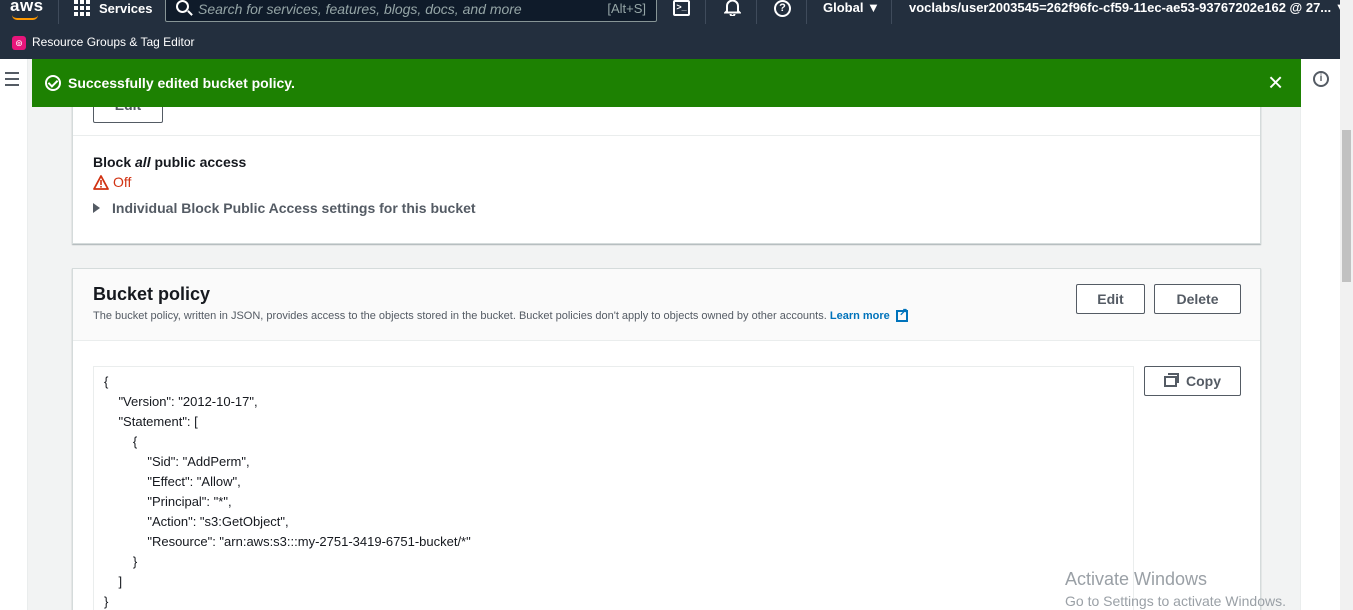 The width and height of the screenshot is (1353, 610). What do you see at coordinates (732, 8) in the screenshot?
I see `bell-icon` at bounding box center [732, 8].